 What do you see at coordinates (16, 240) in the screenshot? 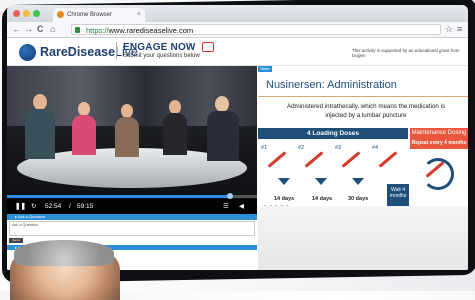
I see `send-question-button: Send` at bounding box center [16, 240].